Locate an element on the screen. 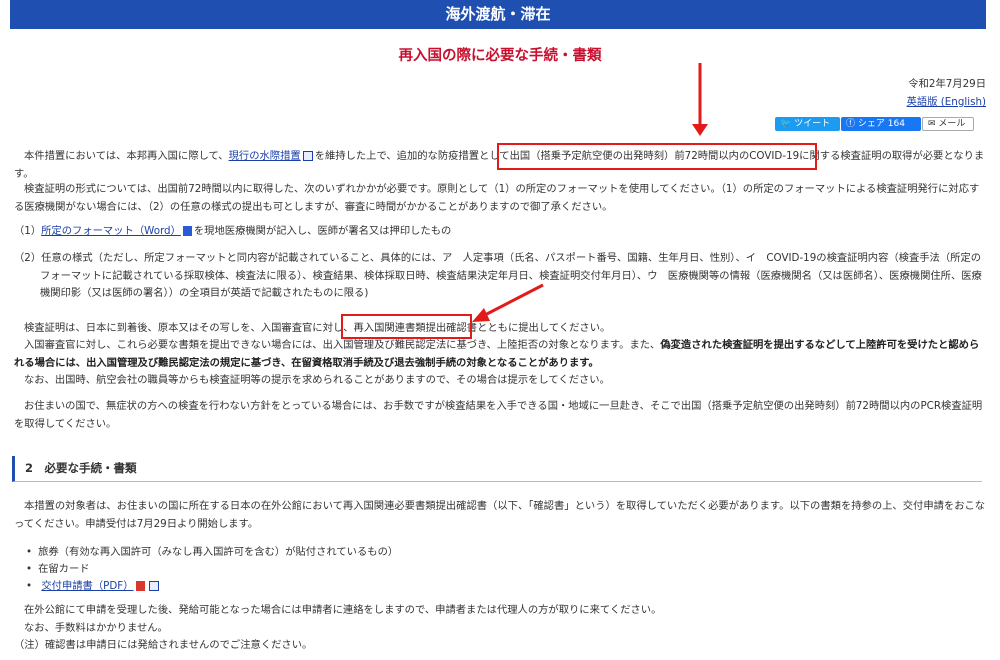  list-item: 交付申請書（PDF） is located at coordinates (93, 586).